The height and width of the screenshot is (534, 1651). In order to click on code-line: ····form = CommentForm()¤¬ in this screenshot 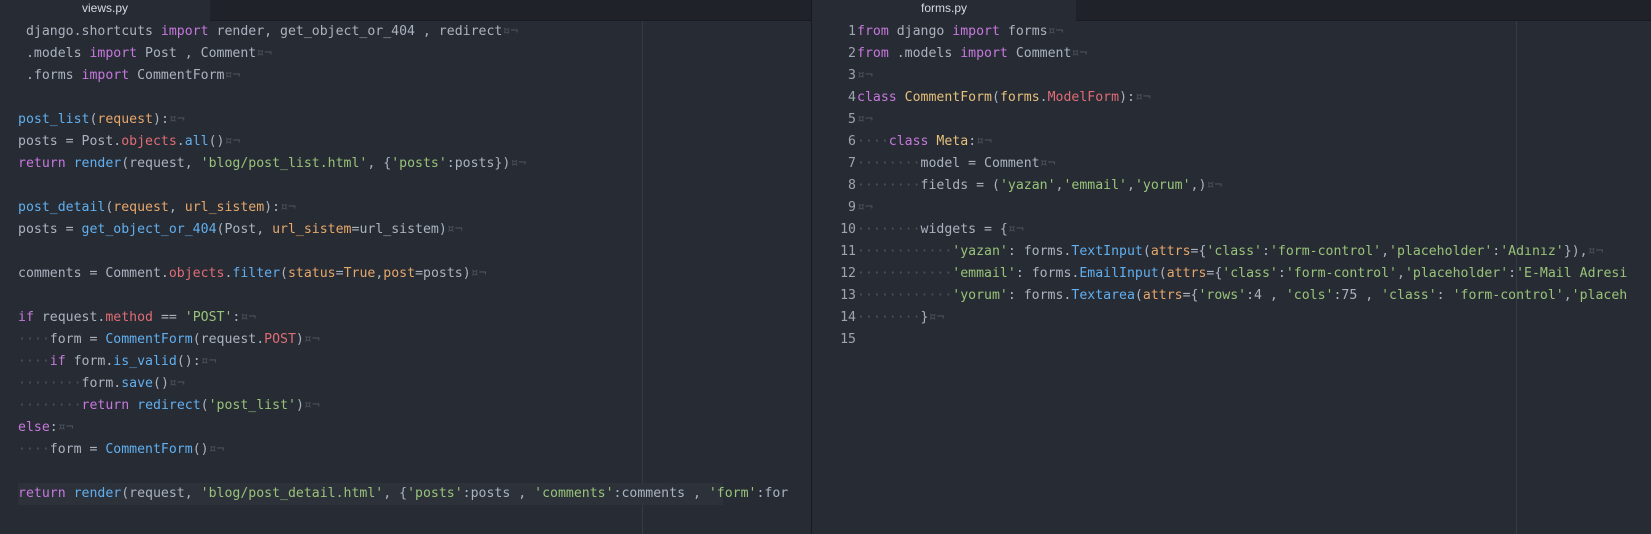, I will do `click(121, 450)`.